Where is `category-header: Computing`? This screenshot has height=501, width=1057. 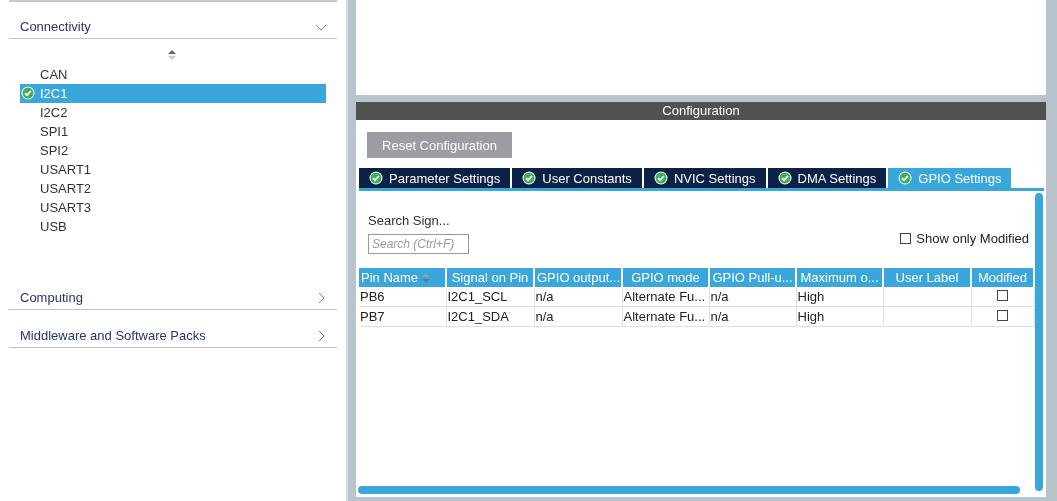 category-header: Computing is located at coordinates (173, 298).